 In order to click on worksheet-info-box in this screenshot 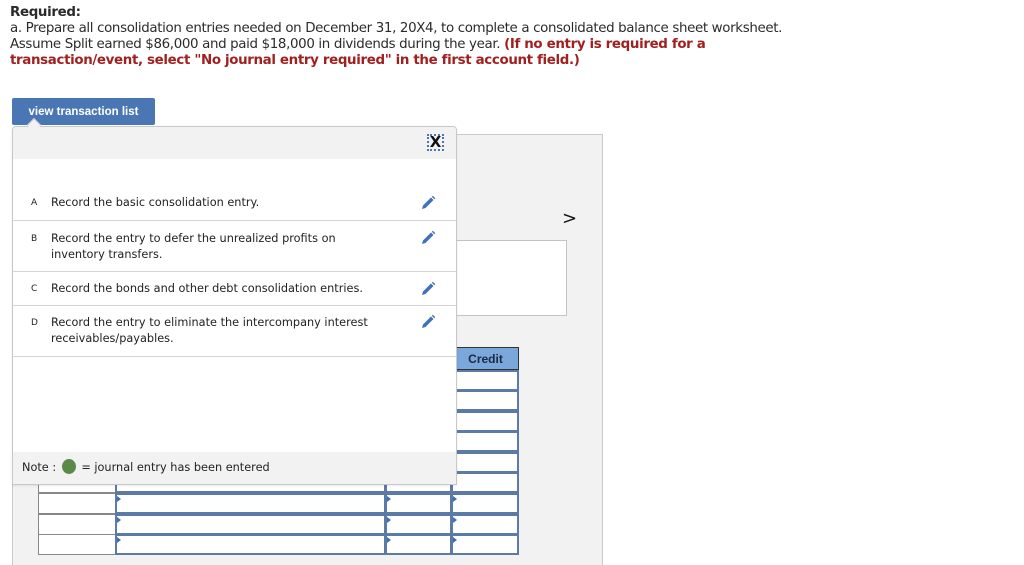, I will do `click(511, 278)`.